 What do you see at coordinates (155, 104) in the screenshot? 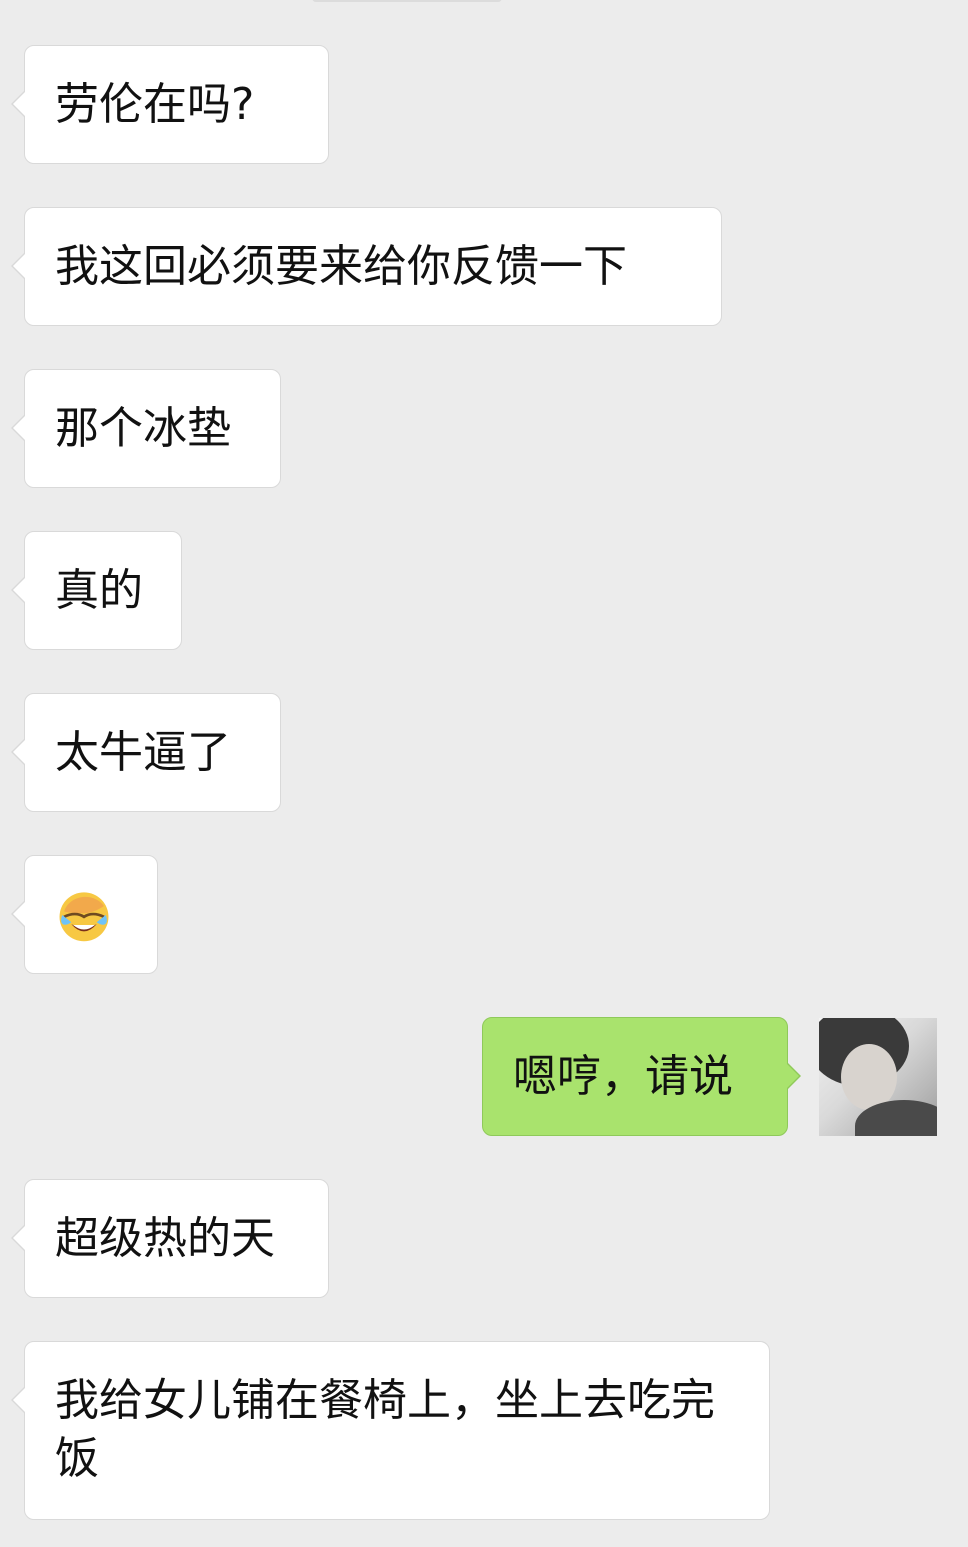
I see `message-text: 劳伦在吗?` at bounding box center [155, 104].